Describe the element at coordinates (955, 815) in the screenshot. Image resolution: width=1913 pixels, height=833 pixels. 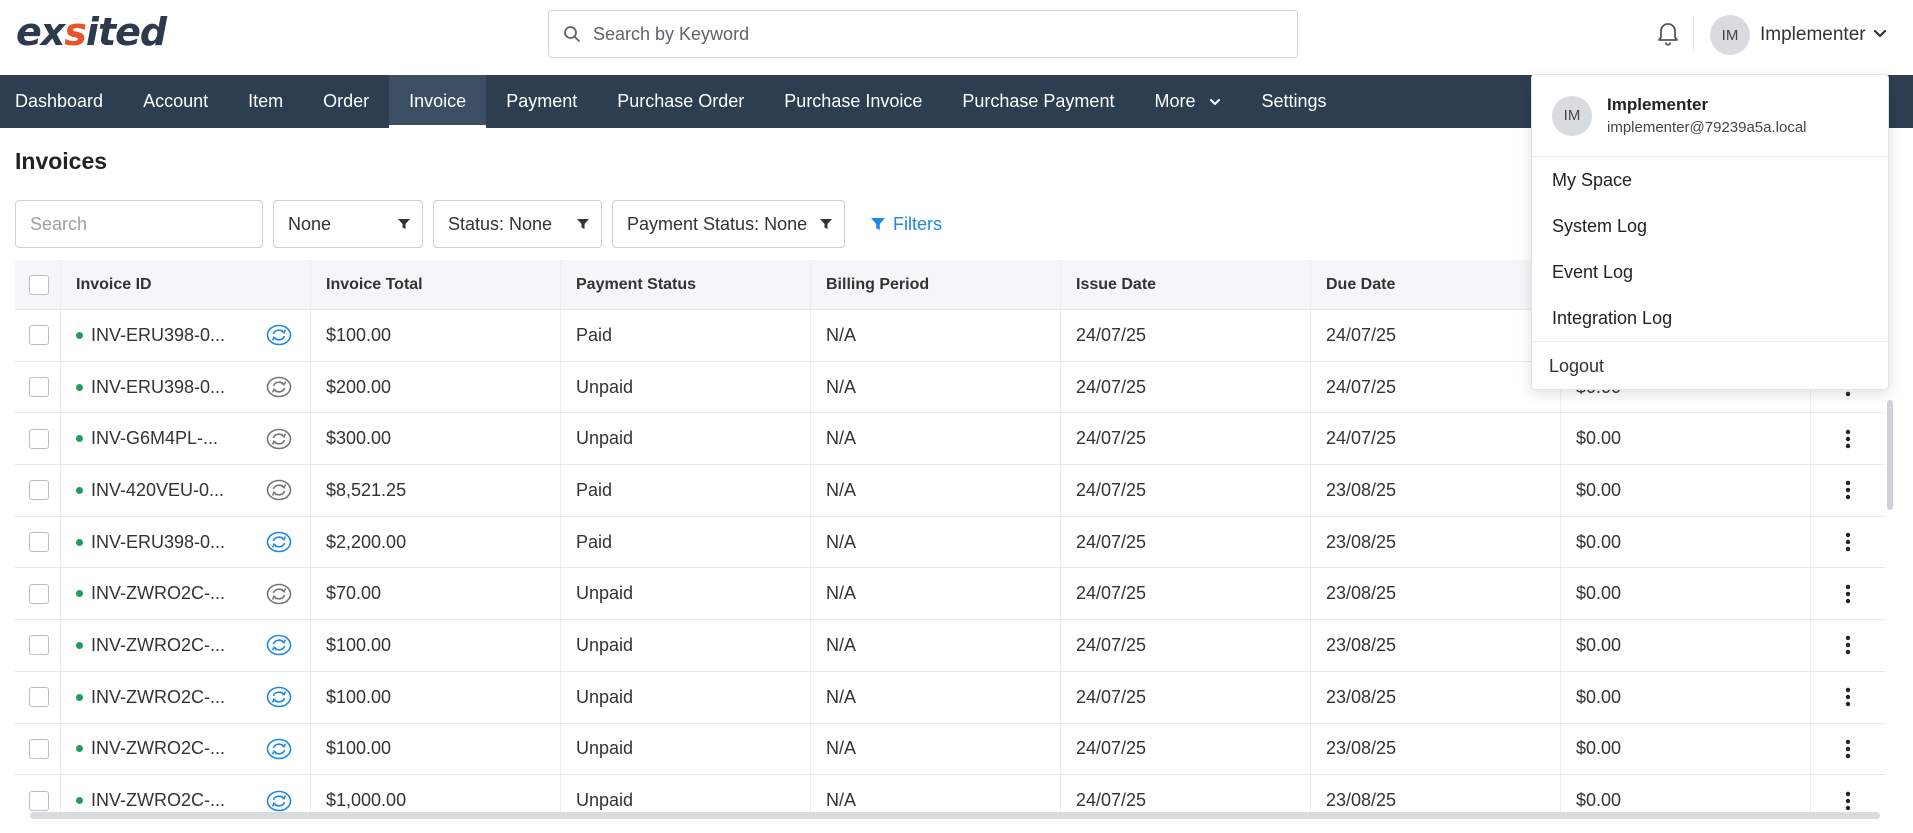
I see `horizontal-scrollbar` at that location.